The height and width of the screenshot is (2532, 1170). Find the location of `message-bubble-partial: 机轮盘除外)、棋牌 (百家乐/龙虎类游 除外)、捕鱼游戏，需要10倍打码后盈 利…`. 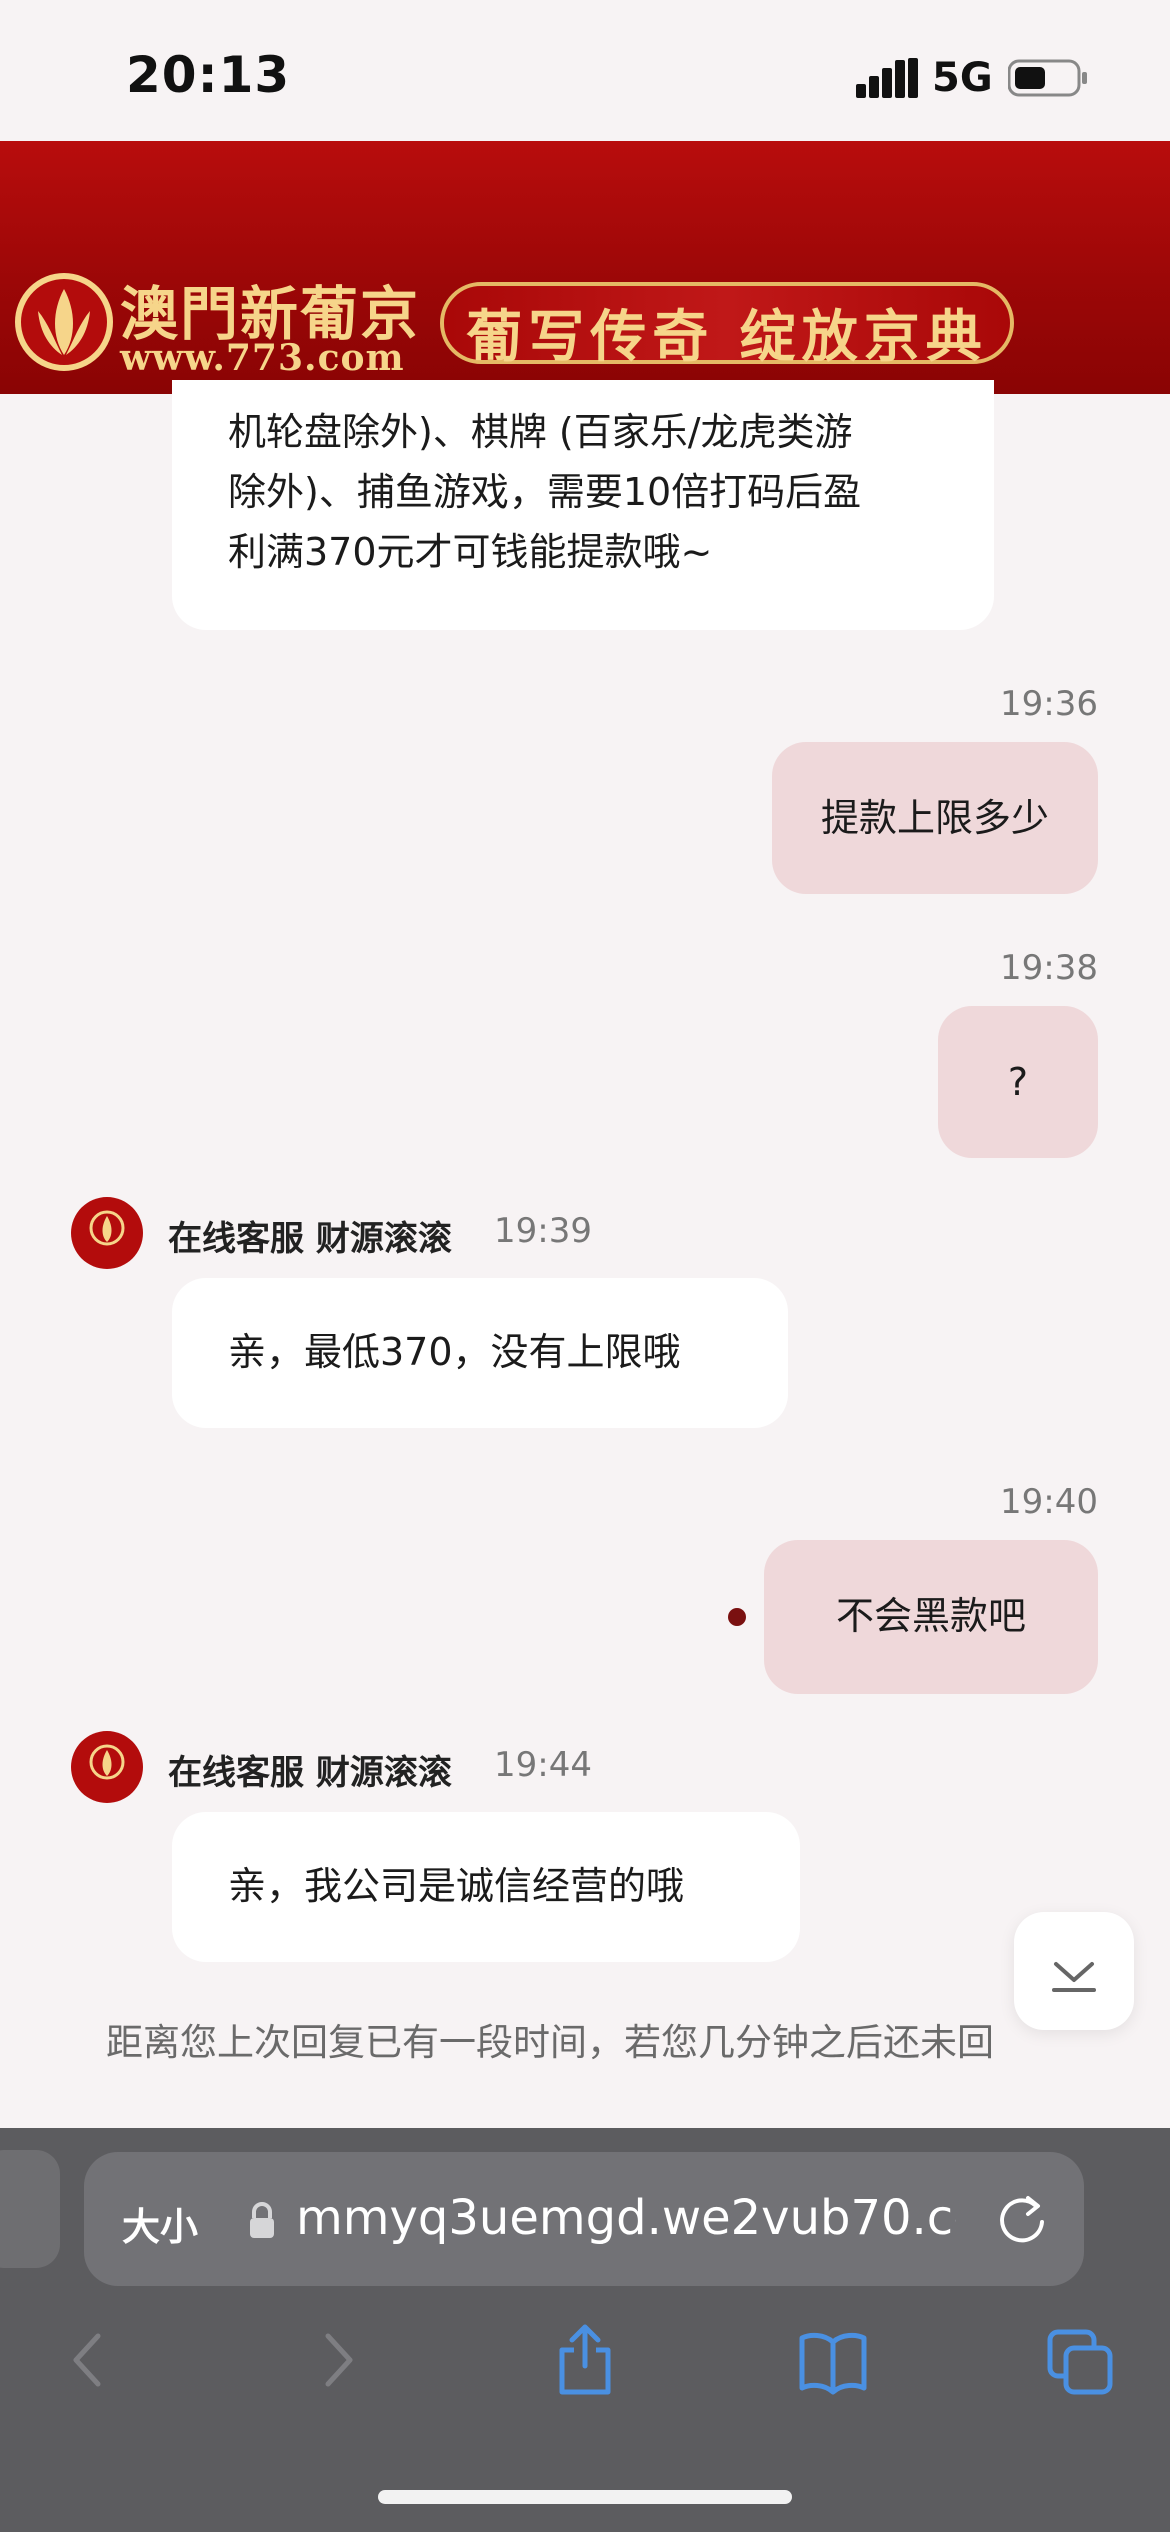

message-bubble-partial: 机轮盘除外)、棋牌 (百家乐/龙虎类游 除外)、捕鱼游戏，需要10倍打码后盈 利… is located at coordinates (583, 505).